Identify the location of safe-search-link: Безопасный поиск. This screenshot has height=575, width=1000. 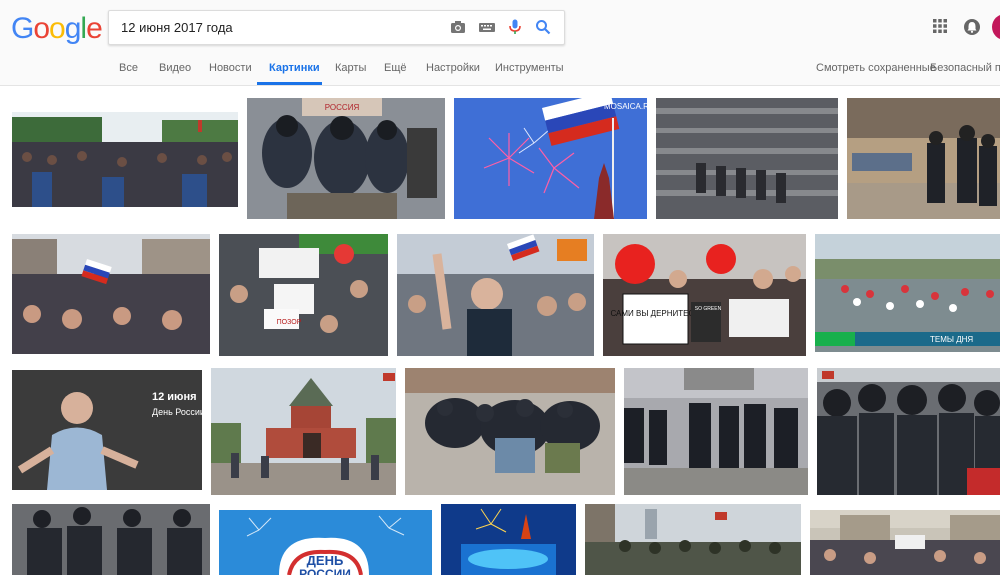
(965, 68).